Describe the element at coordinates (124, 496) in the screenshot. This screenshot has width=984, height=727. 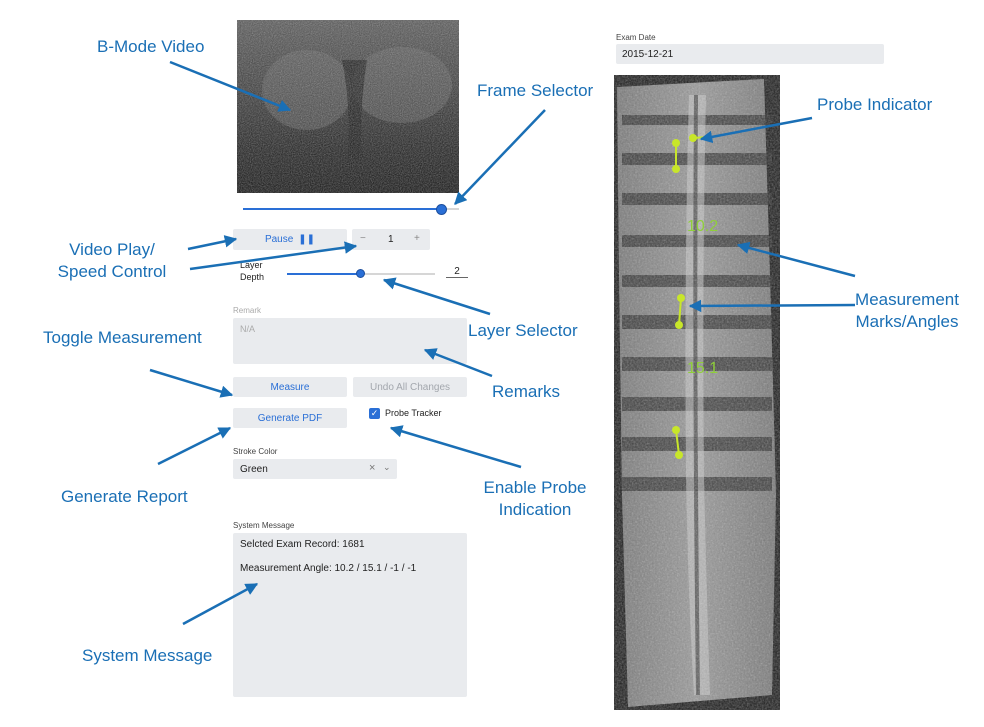
I see `annotation-generate-report: Generate Report` at that location.